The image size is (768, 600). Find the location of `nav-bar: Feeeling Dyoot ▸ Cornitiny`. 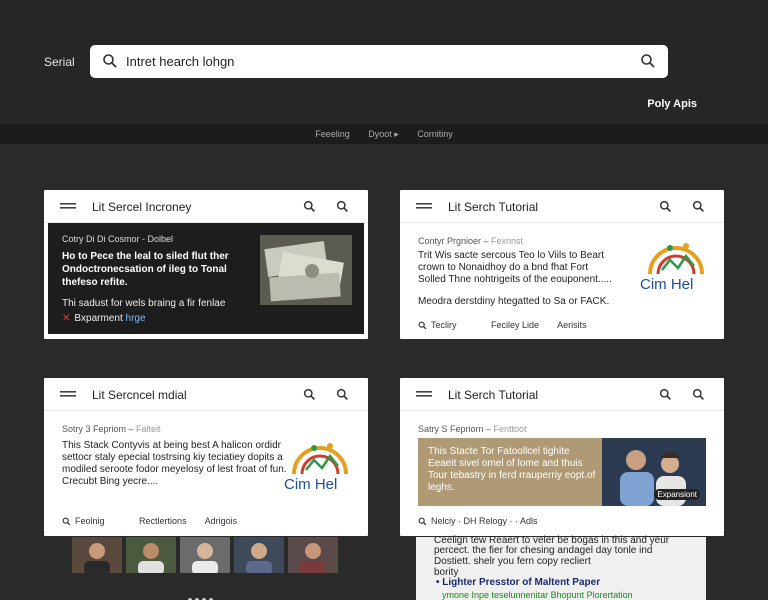

nav-bar: Feeeling Dyoot ▸ Cornitiny is located at coordinates (384, 134).